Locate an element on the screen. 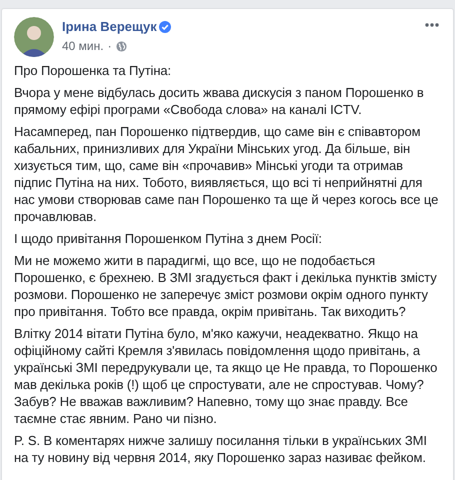  post-paragraph: Ми не можемо жити в парадигмі, що все, що не подобається Порошенко, є брехнею. В ЗМІ згадується факт і декілька пунктів змісту розмови. Порошенко не заперечує зміст розмови окрім одного пункту про привітання. Тобто все правда, окрім привітань. Так виходить? is located at coordinates (226, 286).